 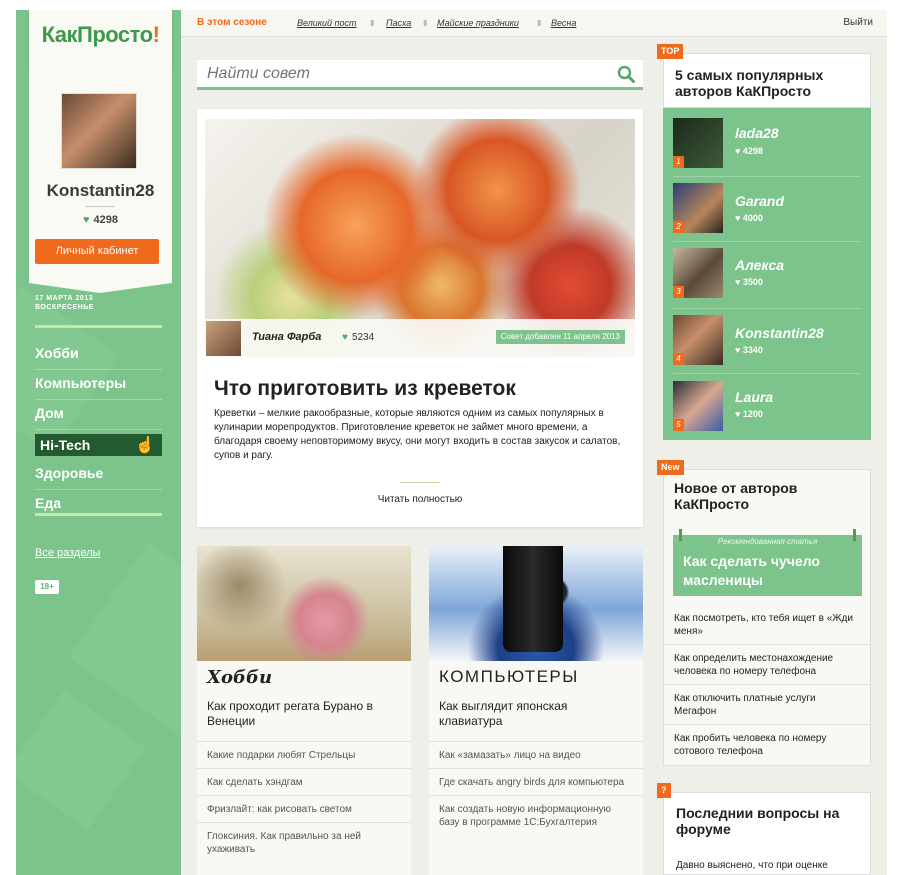 What do you see at coordinates (59, 34) in the screenshot?
I see `logo-part-1: Как` at bounding box center [59, 34].